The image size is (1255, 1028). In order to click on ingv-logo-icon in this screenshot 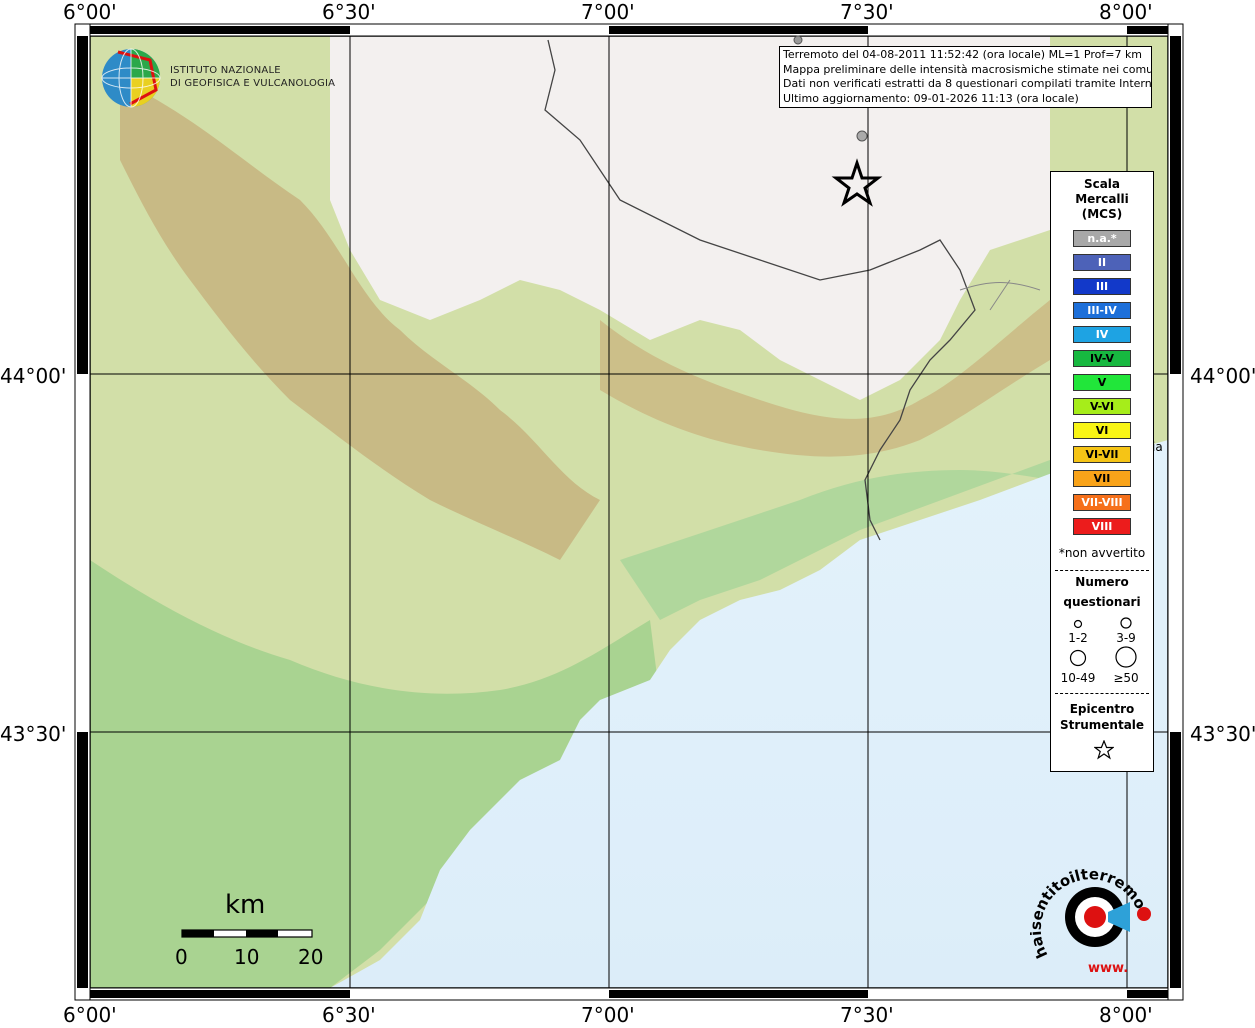, I will do `click(131, 78)`.